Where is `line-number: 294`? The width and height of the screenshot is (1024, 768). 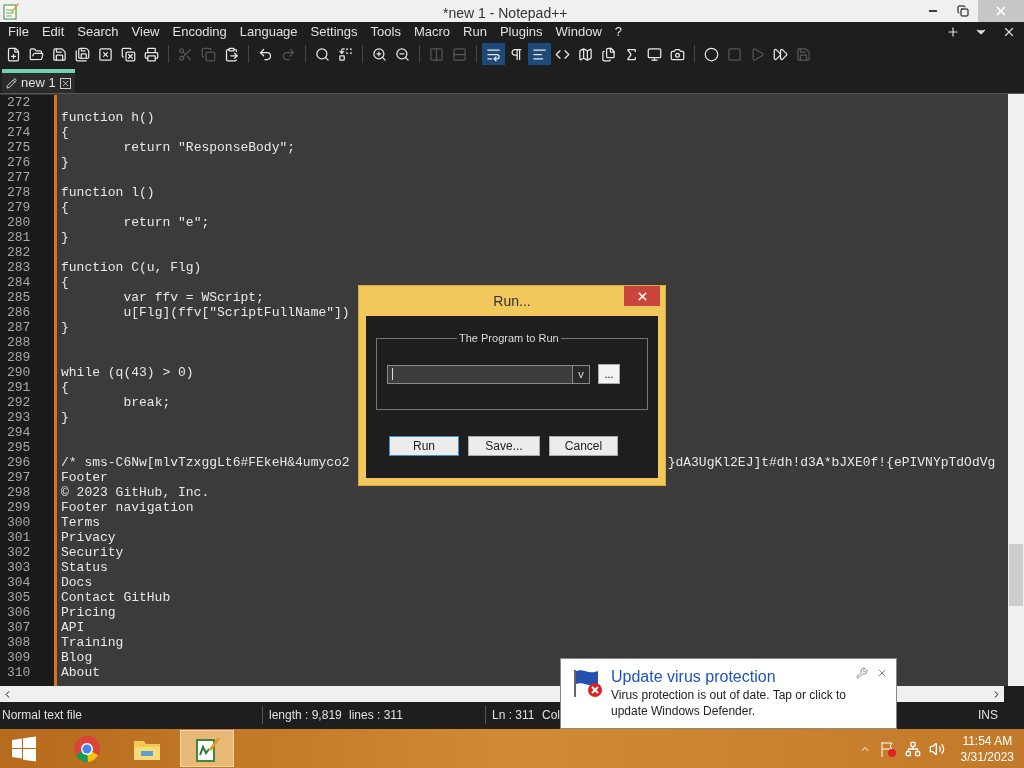
line-number: 294 is located at coordinates (19, 432).